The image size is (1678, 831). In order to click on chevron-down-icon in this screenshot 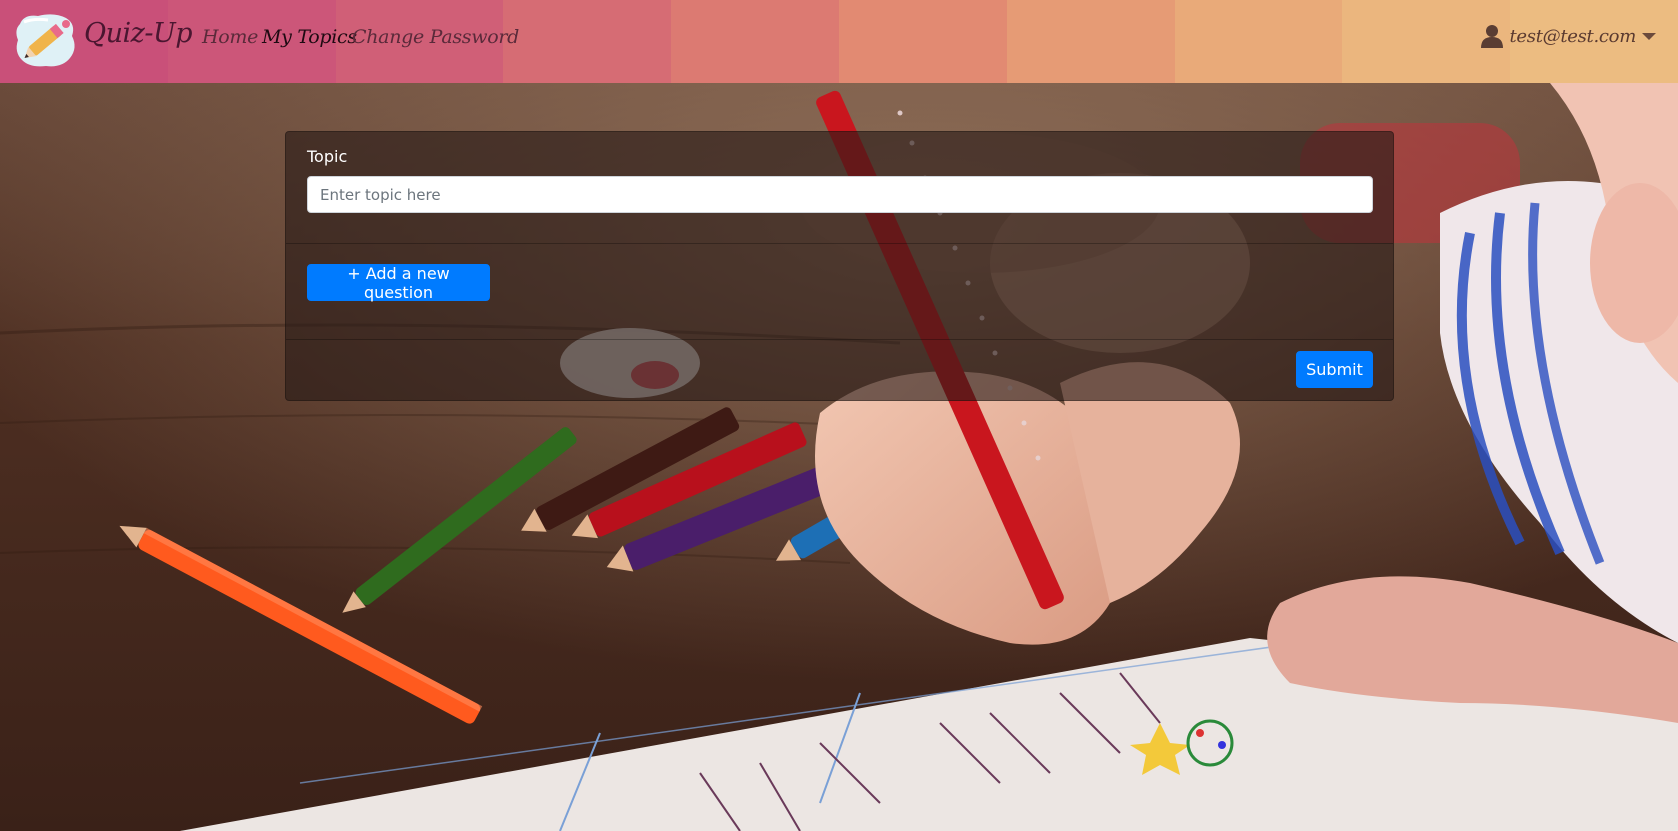, I will do `click(1649, 36)`.